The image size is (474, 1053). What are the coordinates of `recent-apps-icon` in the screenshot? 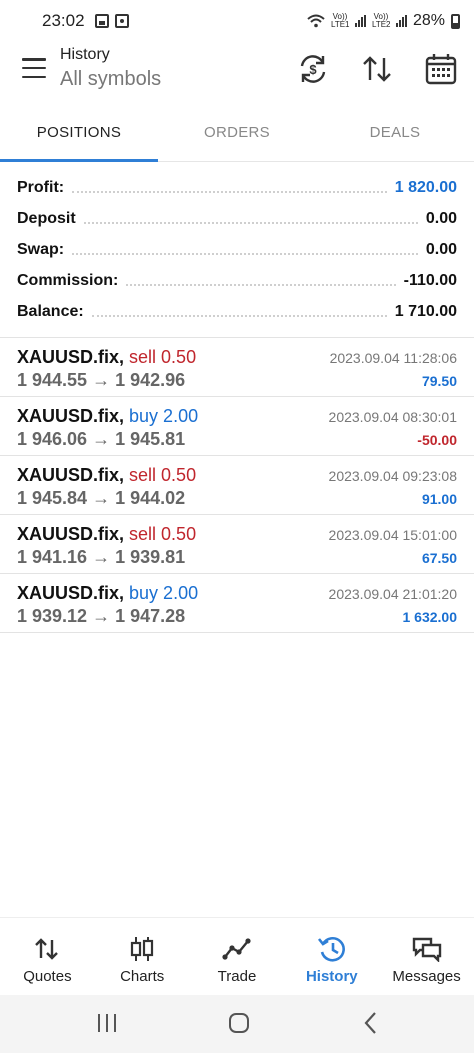 It's located at (107, 1023).